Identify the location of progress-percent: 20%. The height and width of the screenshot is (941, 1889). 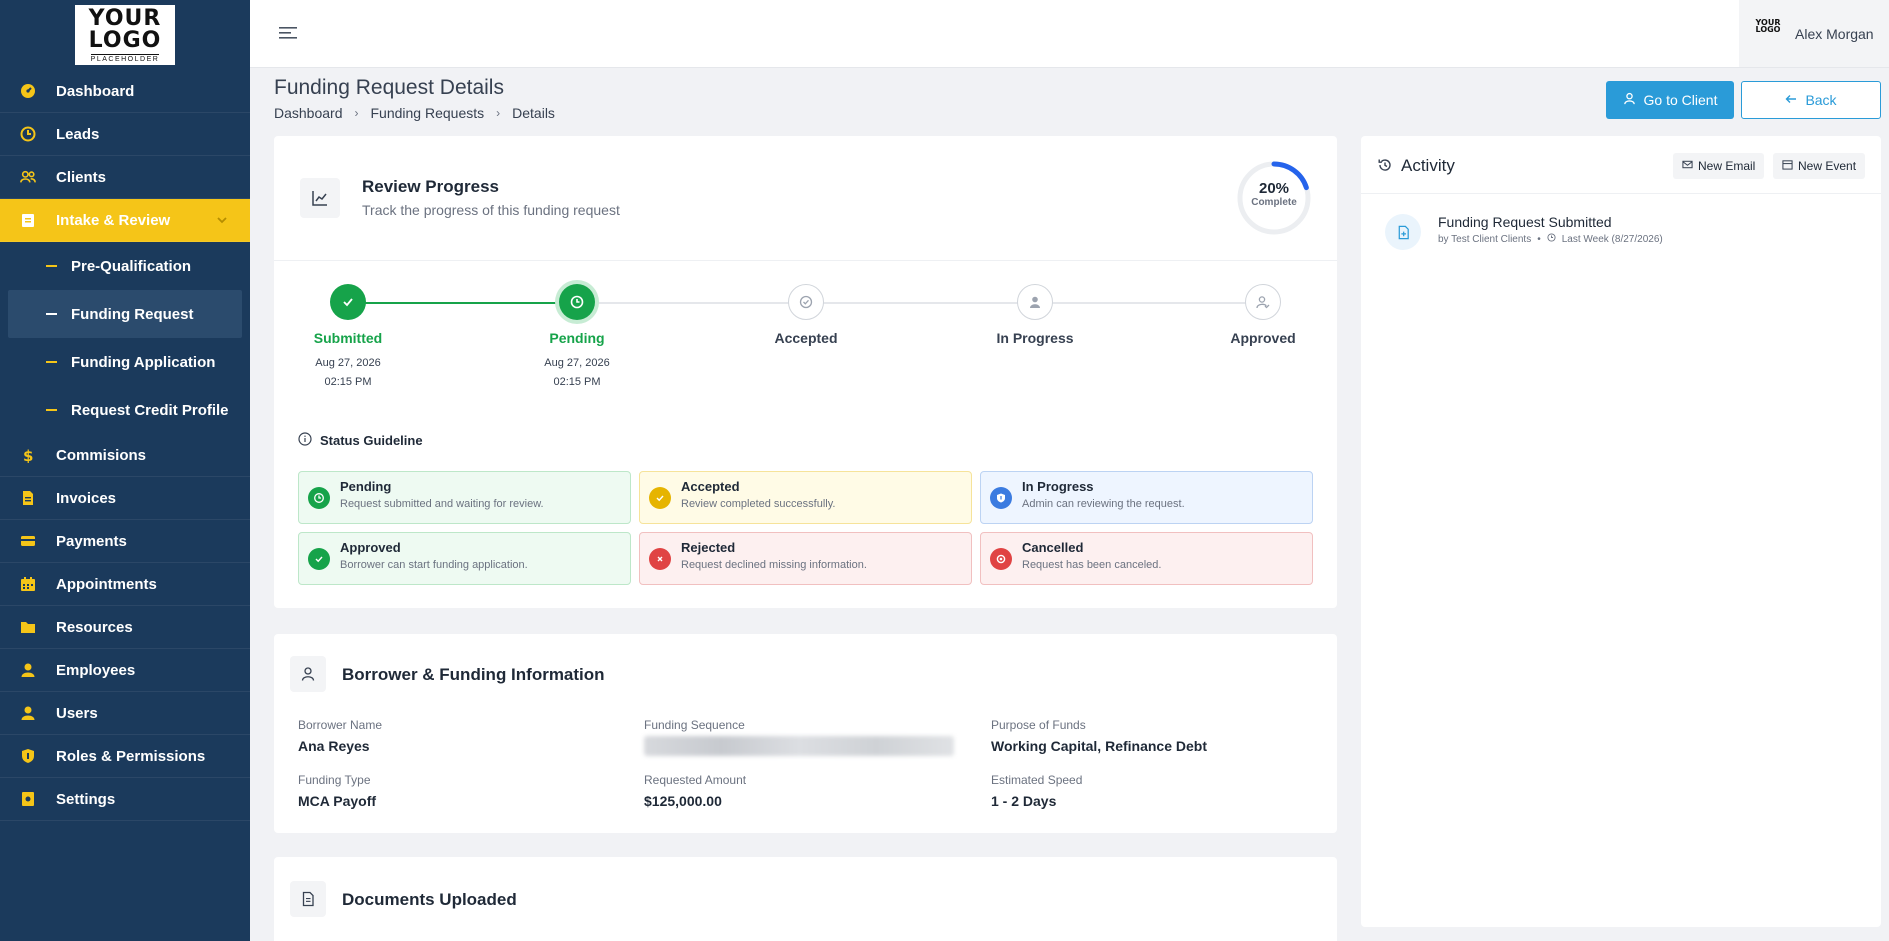
(1274, 188).